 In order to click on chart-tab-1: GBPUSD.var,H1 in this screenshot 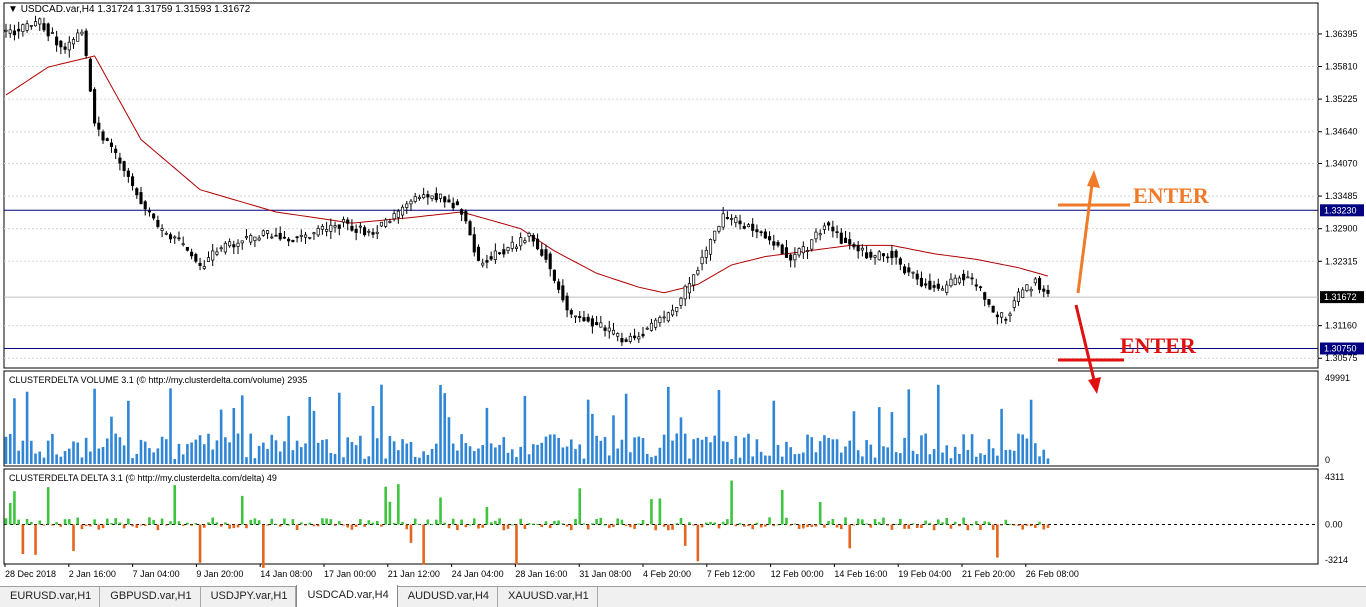, I will do `click(150, 597)`.